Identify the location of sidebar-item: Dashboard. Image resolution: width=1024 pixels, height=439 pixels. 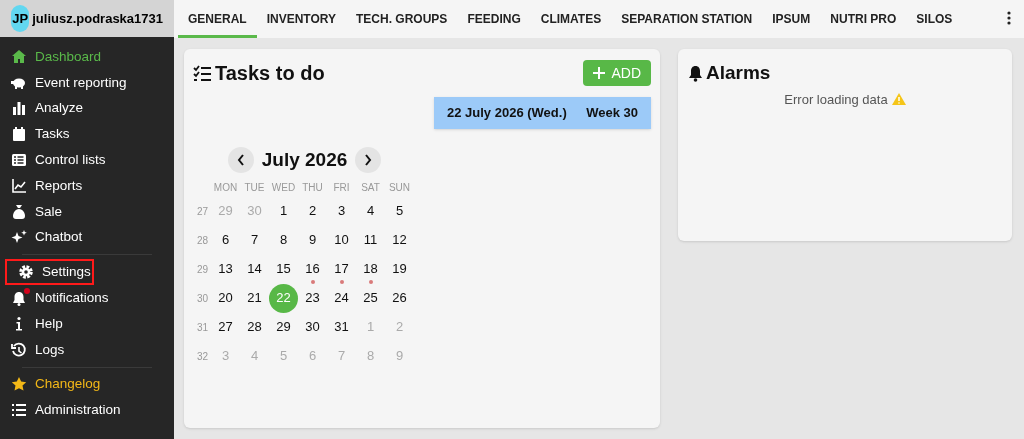
(87, 57).